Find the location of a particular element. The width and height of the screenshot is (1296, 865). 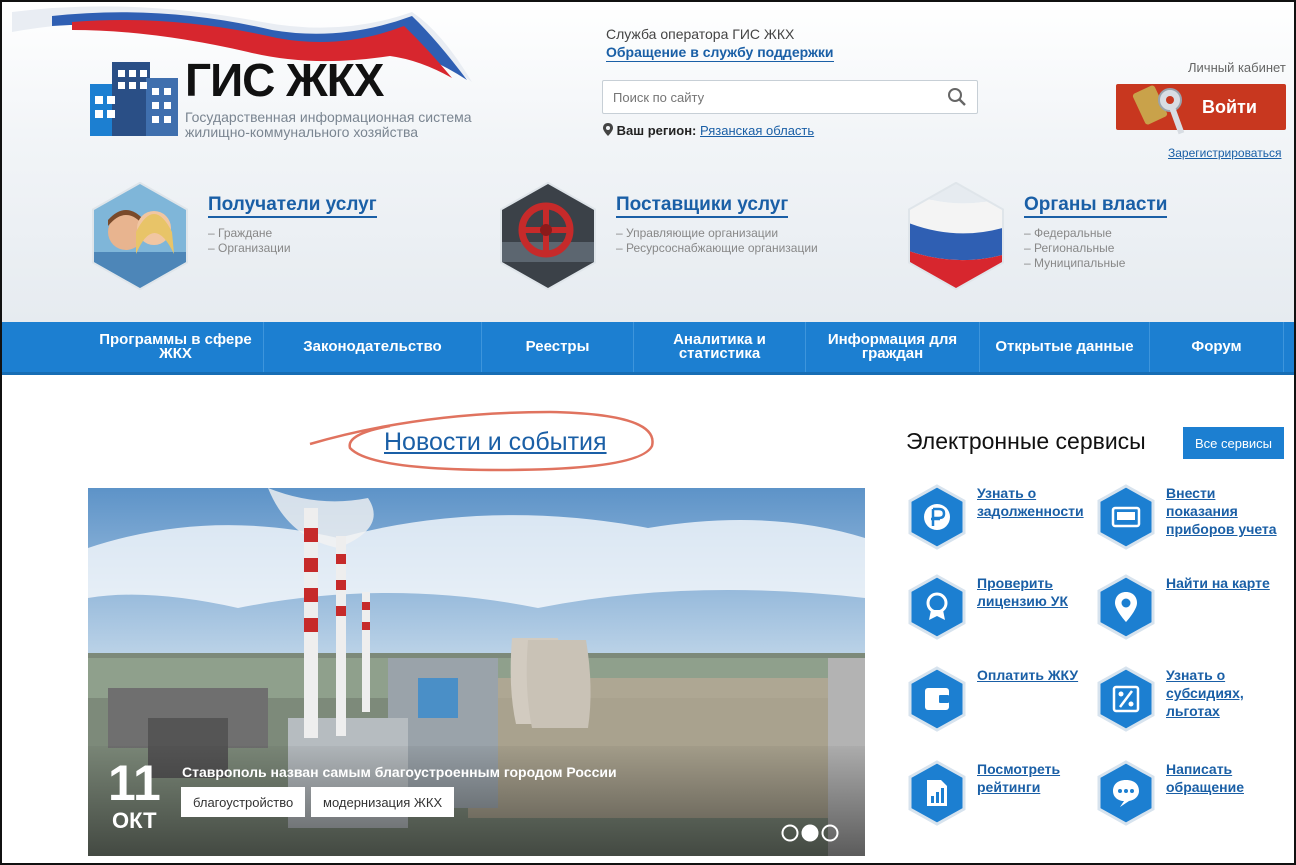

rating-chart-icon is located at coordinates (937, 793).